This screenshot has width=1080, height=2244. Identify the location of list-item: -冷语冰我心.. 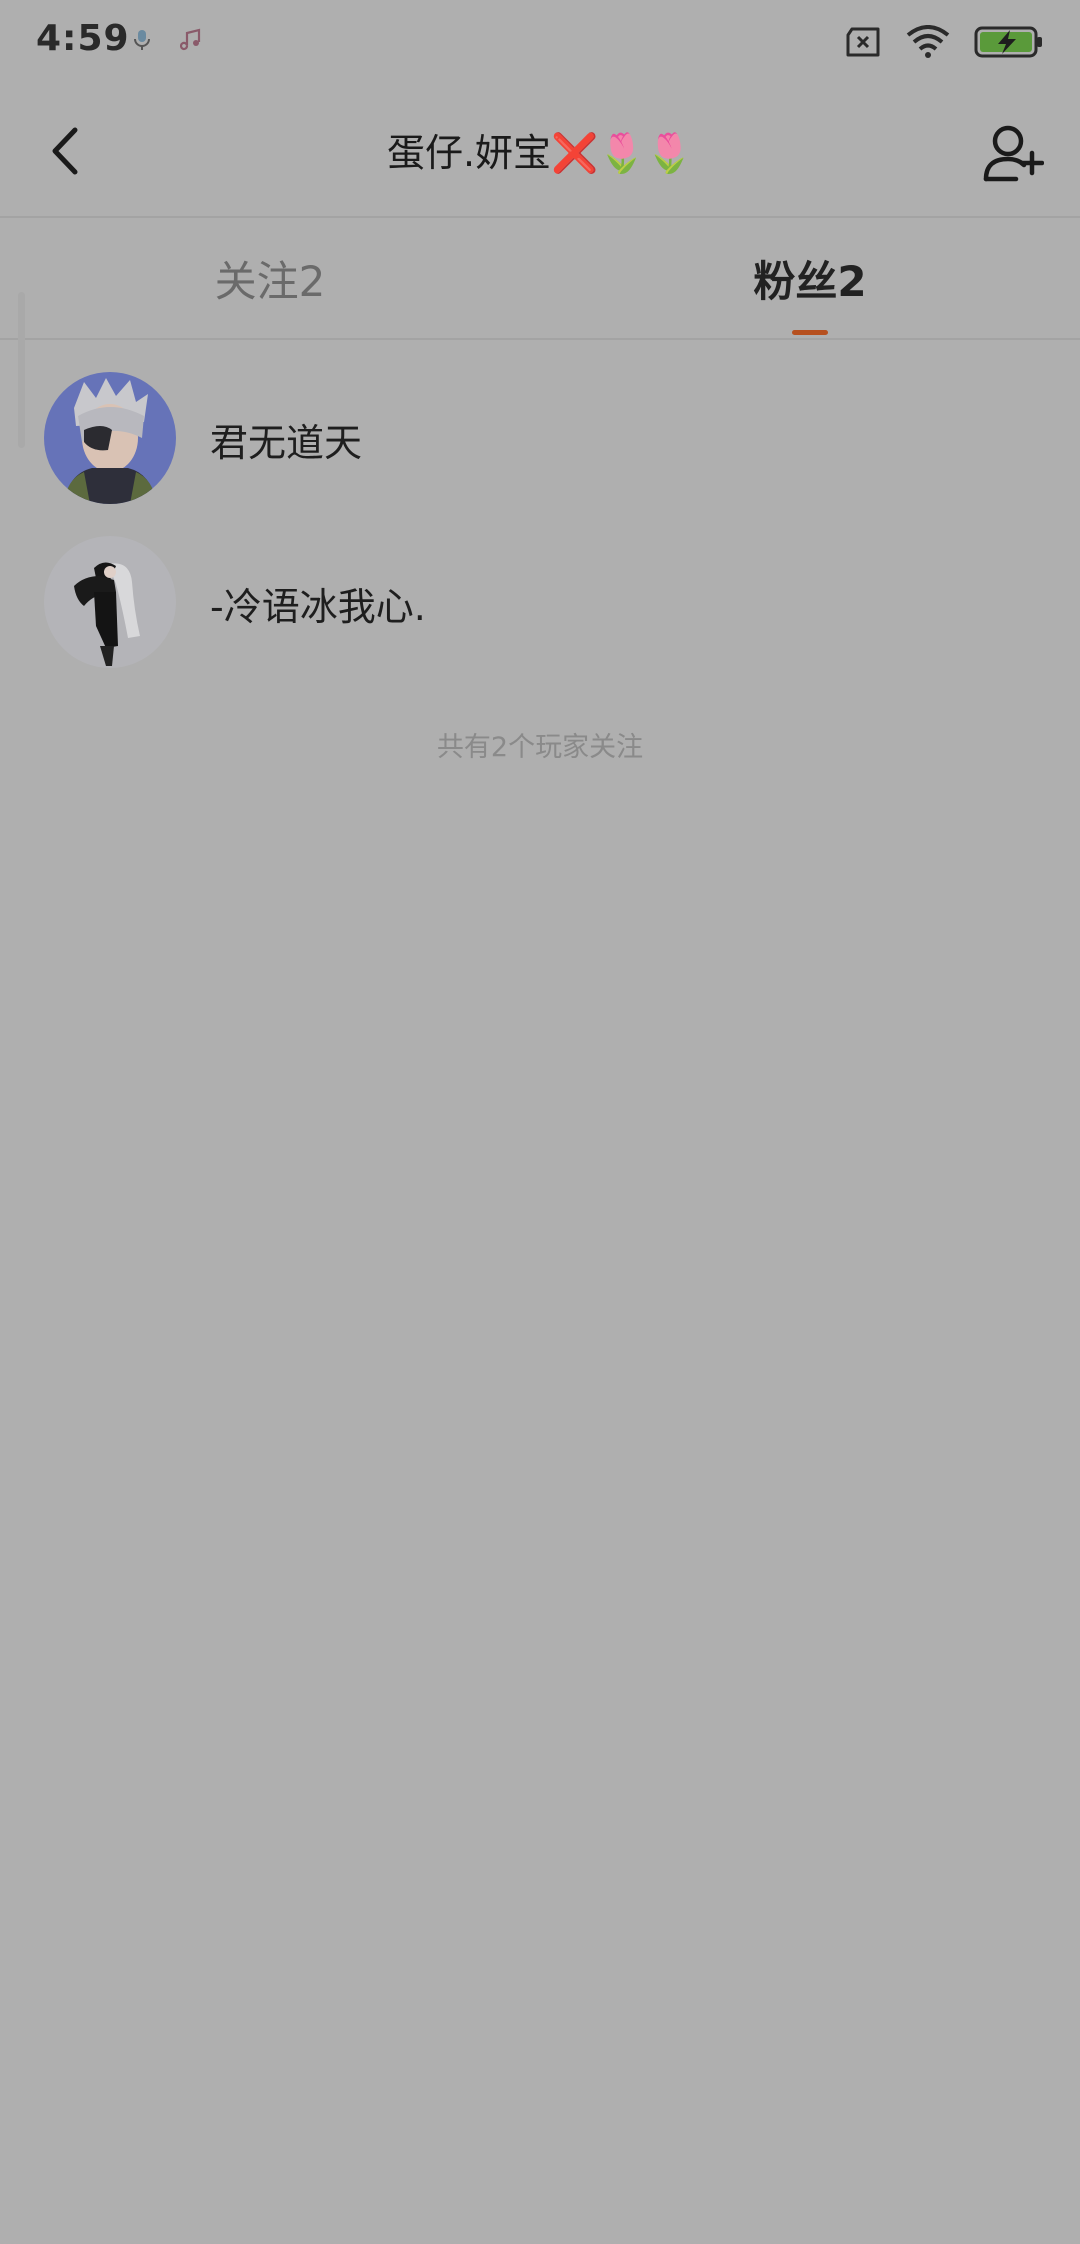
(540, 602).